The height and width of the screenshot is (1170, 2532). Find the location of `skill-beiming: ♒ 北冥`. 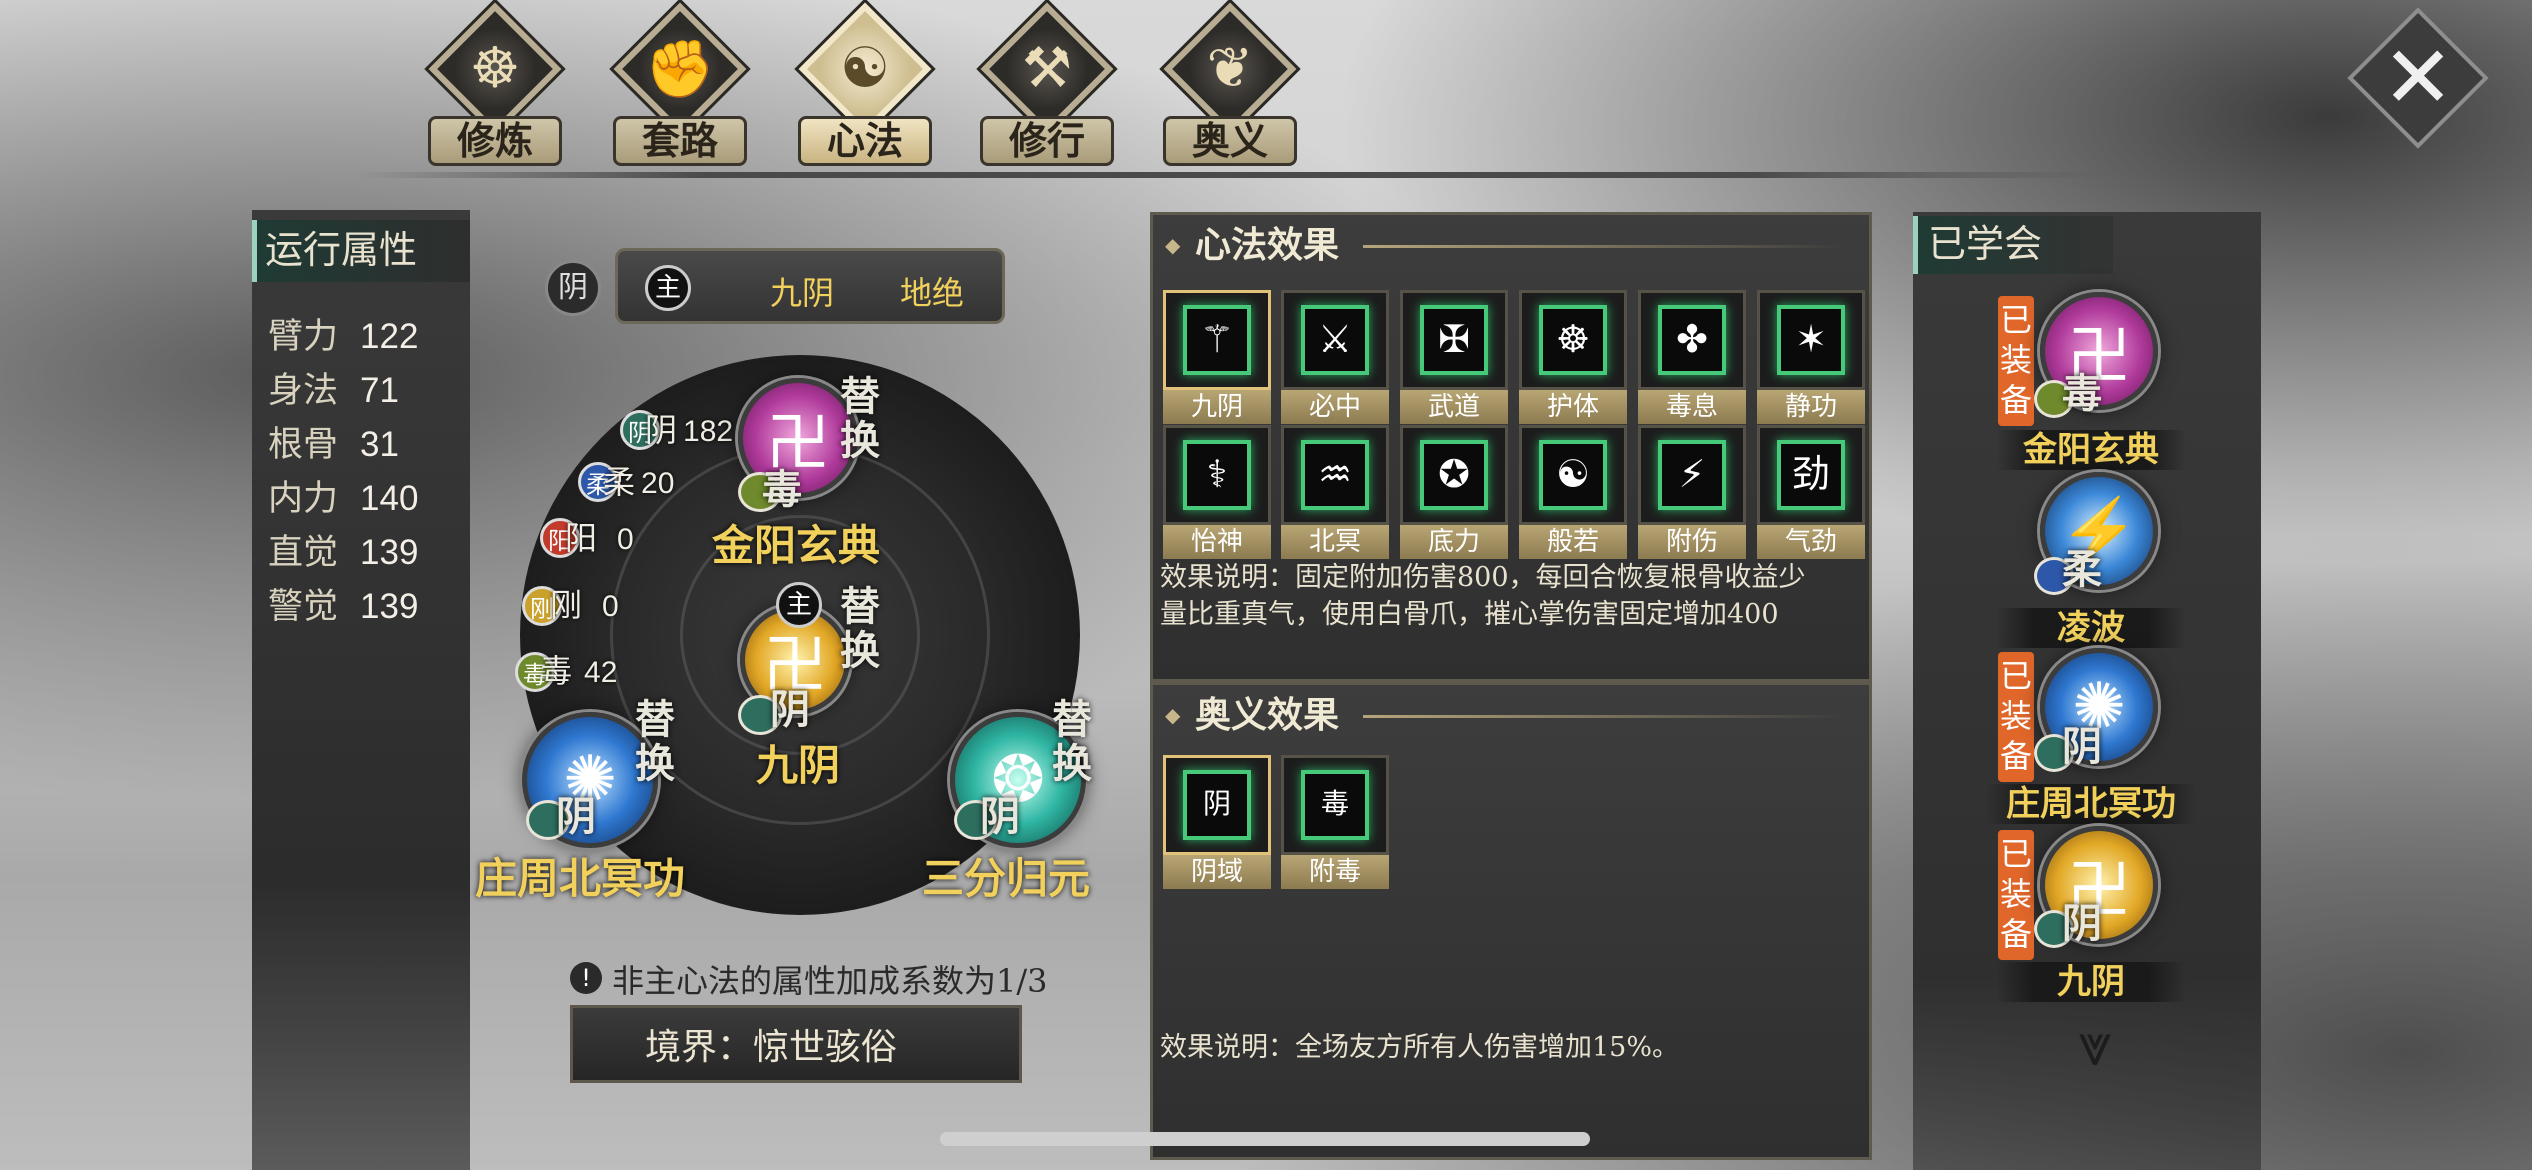

skill-beiming: ♒ 北冥 is located at coordinates (1335, 492).